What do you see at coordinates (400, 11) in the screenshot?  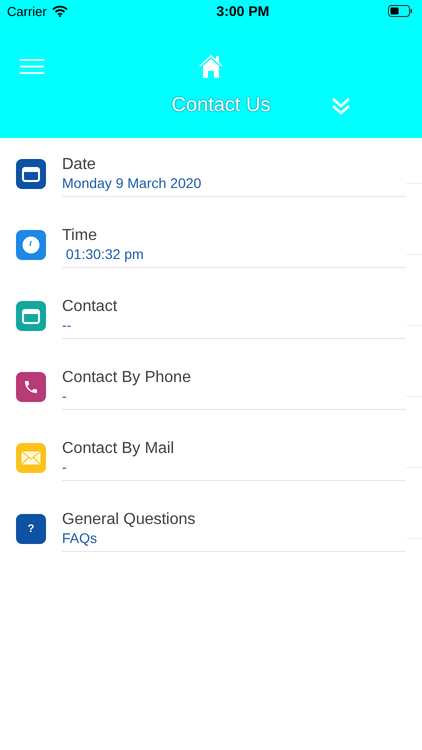 I see `battery-icon` at bounding box center [400, 11].